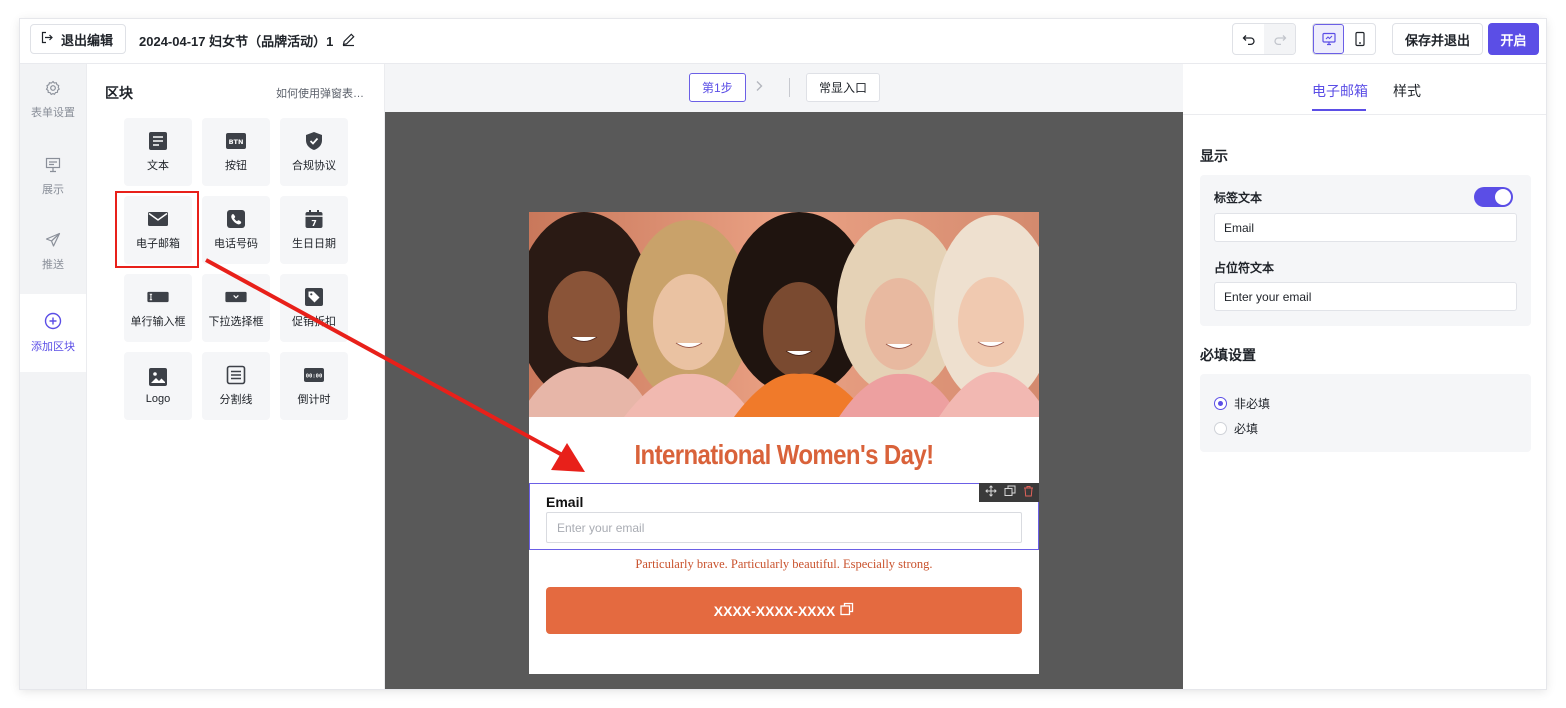 Image resolution: width=1566 pixels, height=708 pixels. What do you see at coordinates (236, 400) in the screenshot?
I see `block-tile-label: 分割线` at bounding box center [236, 400].